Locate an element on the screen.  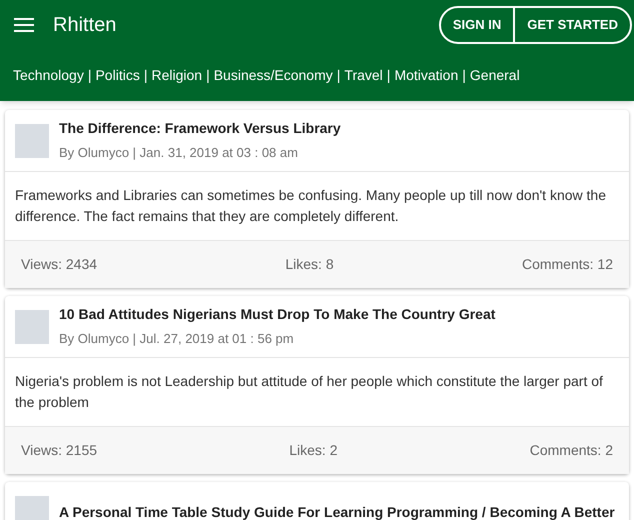
views-count: Views: 2434 is located at coordinates (59, 264).